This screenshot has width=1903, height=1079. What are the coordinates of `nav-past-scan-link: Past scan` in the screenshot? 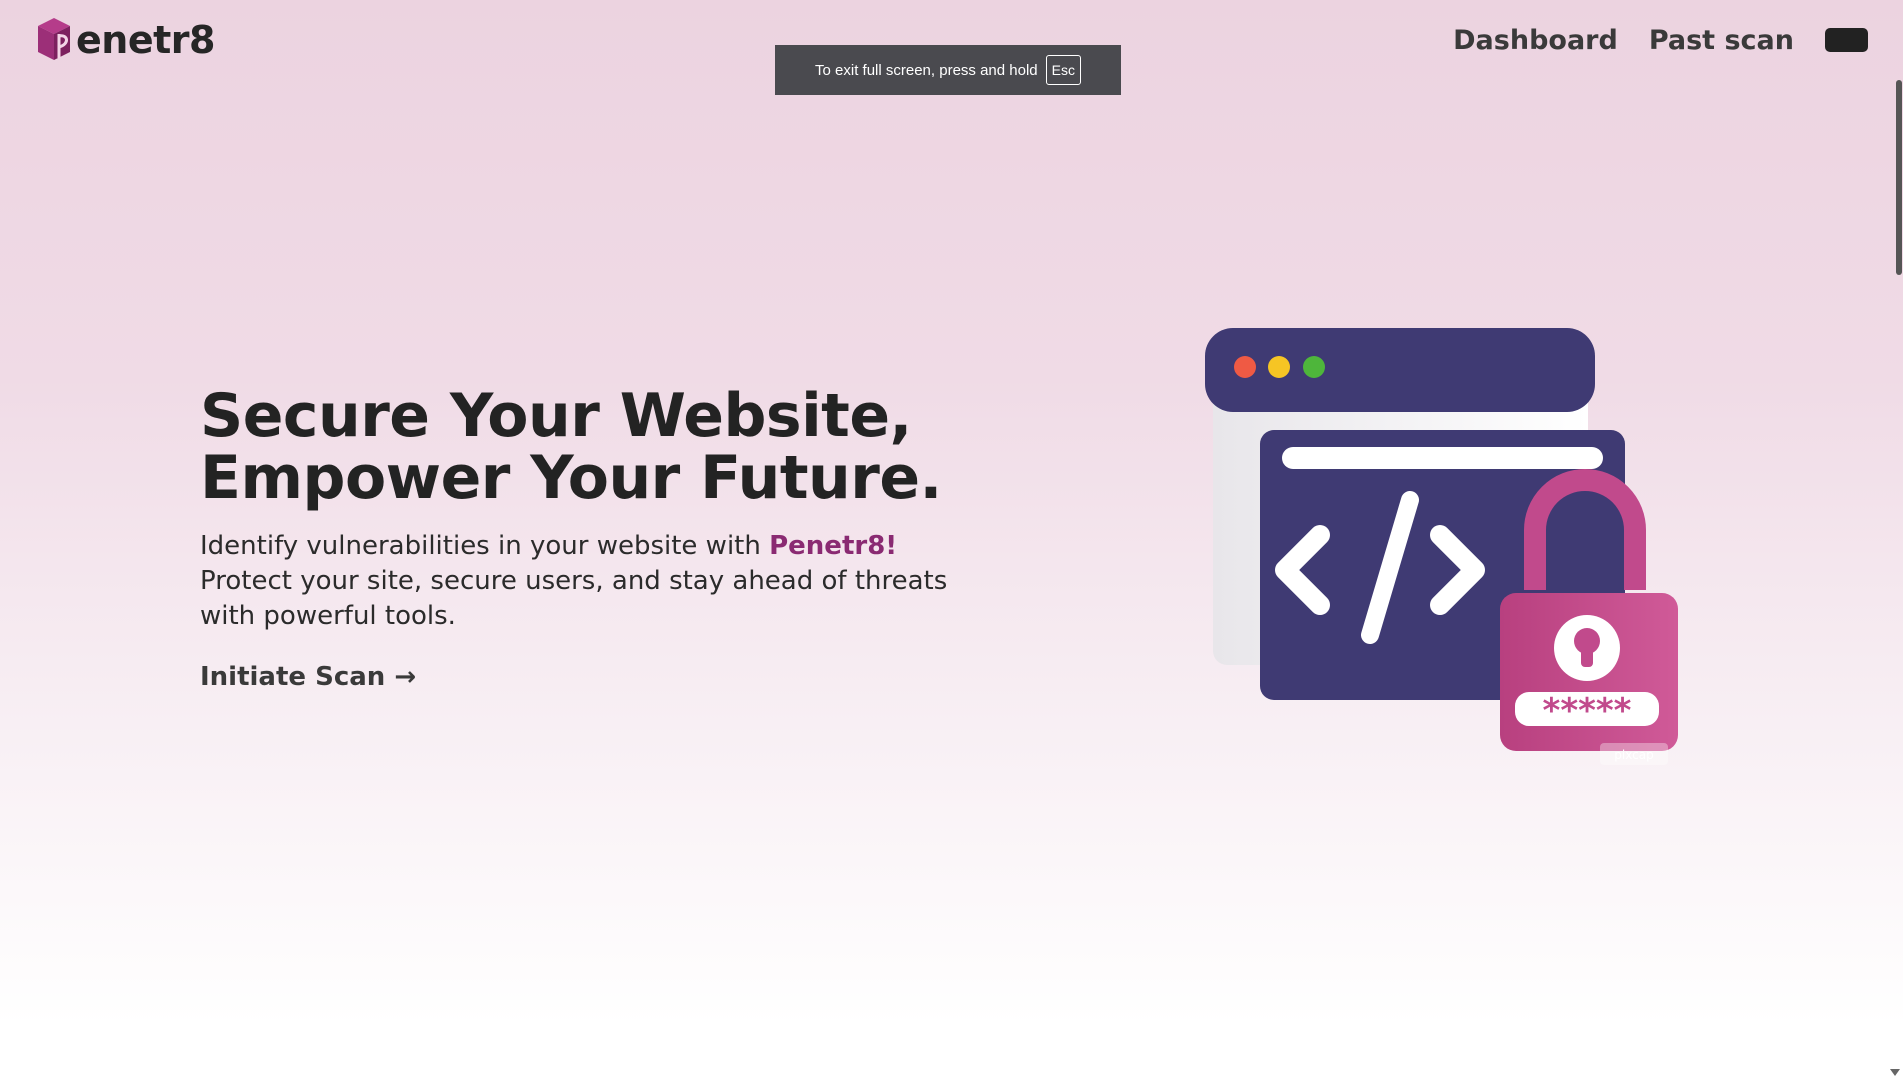 It's located at (1721, 40).